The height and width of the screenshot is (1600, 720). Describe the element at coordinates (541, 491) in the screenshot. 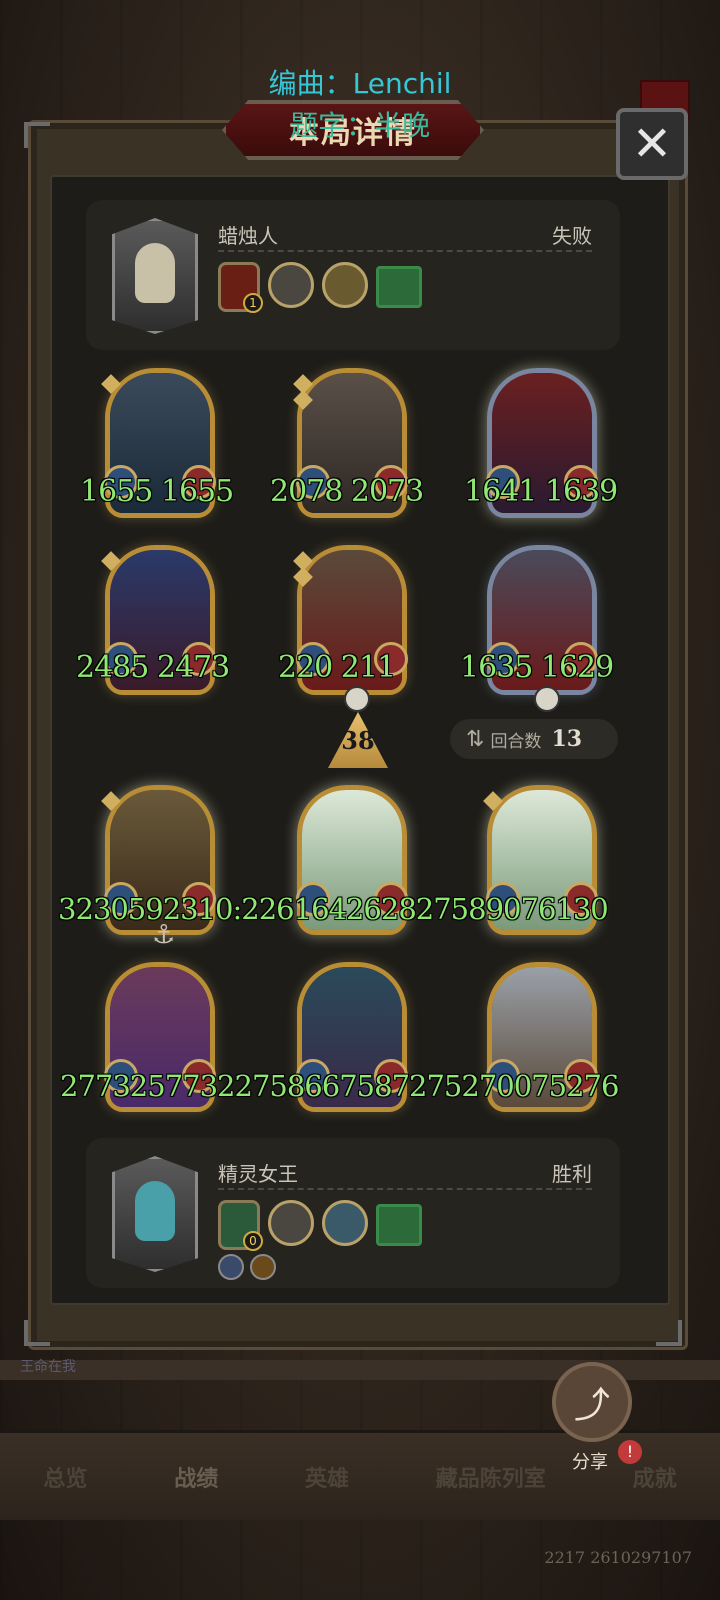

I see `damage-numbers: 1641 1639` at that location.